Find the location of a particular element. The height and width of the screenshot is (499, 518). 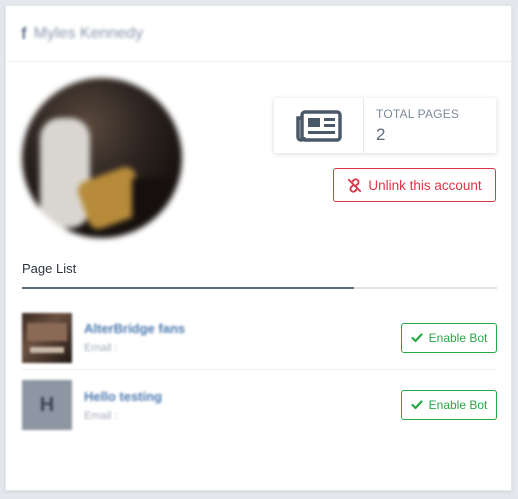

list-item: H Hello testing Email : Enable Bot is located at coordinates (259, 405).